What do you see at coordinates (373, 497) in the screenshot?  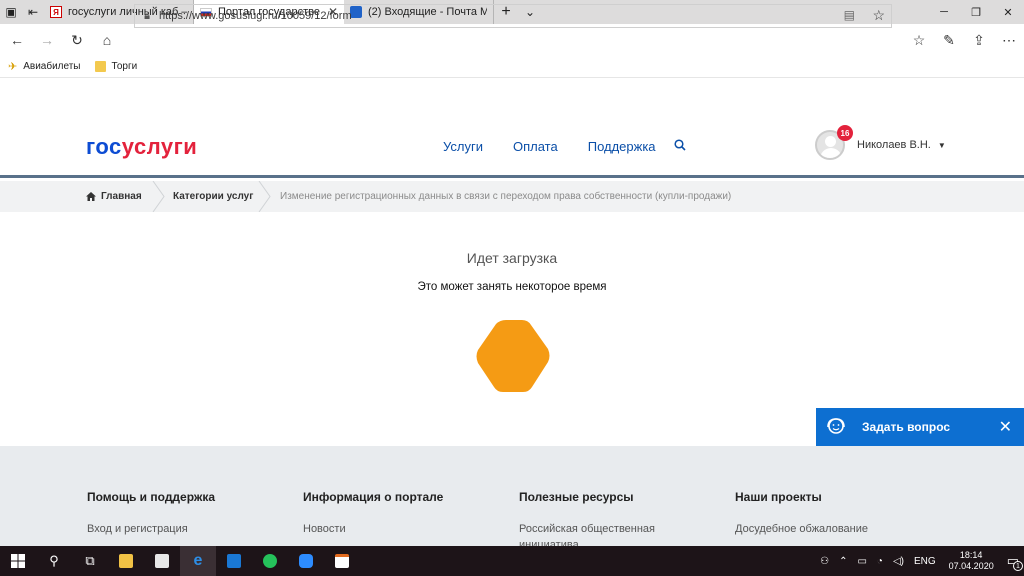 I see `footer-heading: Информация о портале` at bounding box center [373, 497].